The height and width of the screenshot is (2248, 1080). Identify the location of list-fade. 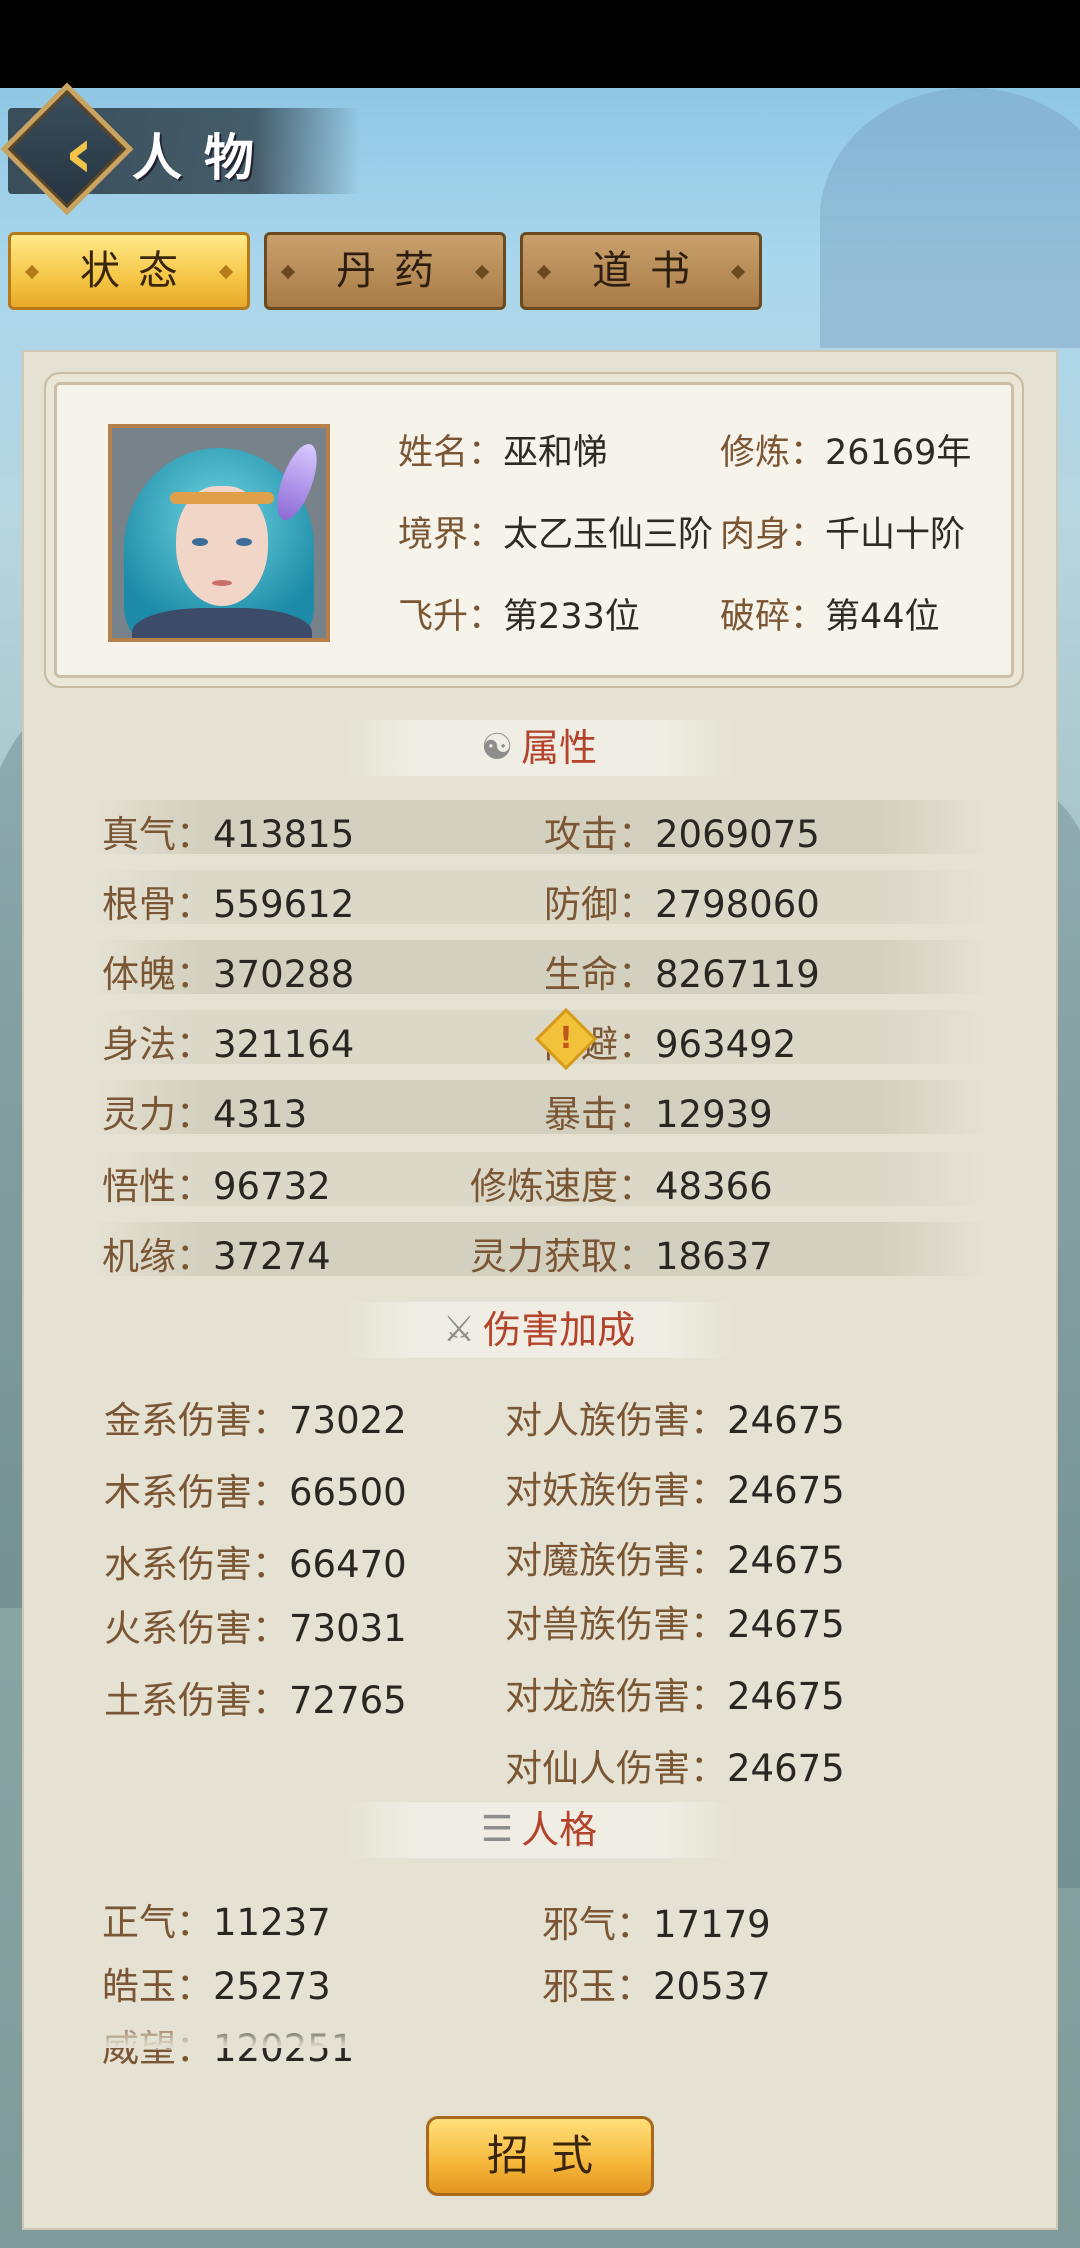
(540, 2033).